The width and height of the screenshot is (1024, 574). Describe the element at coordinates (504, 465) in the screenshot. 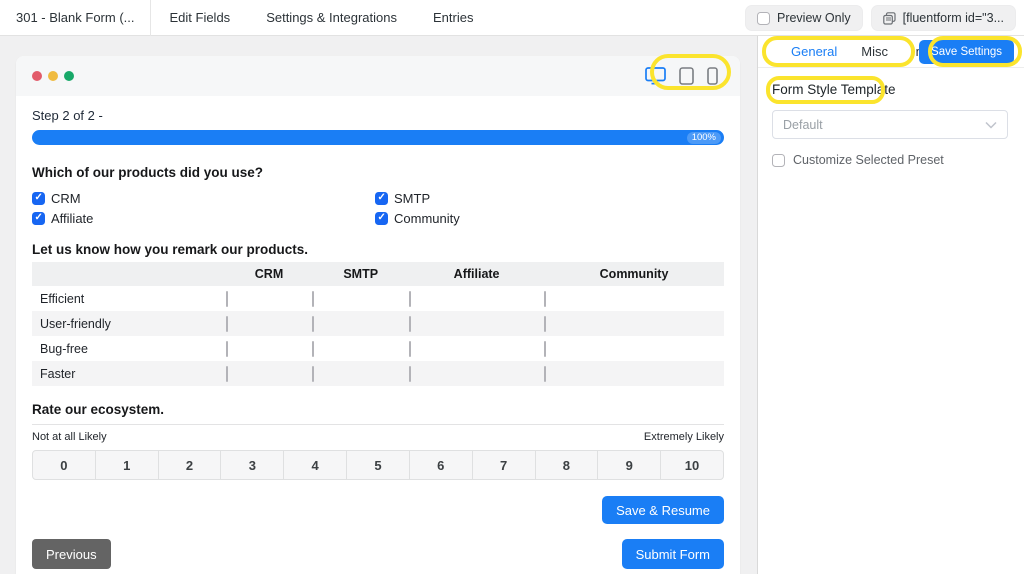

I see `nps-7: 7` at that location.